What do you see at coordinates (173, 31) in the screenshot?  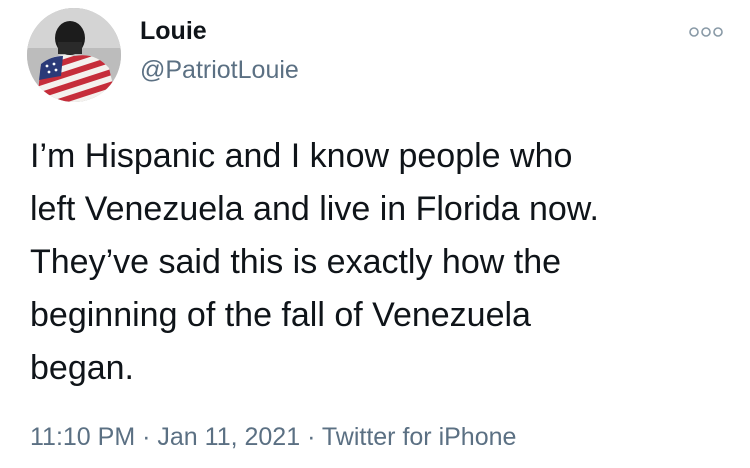 I see `author-display-name: Louie` at bounding box center [173, 31].